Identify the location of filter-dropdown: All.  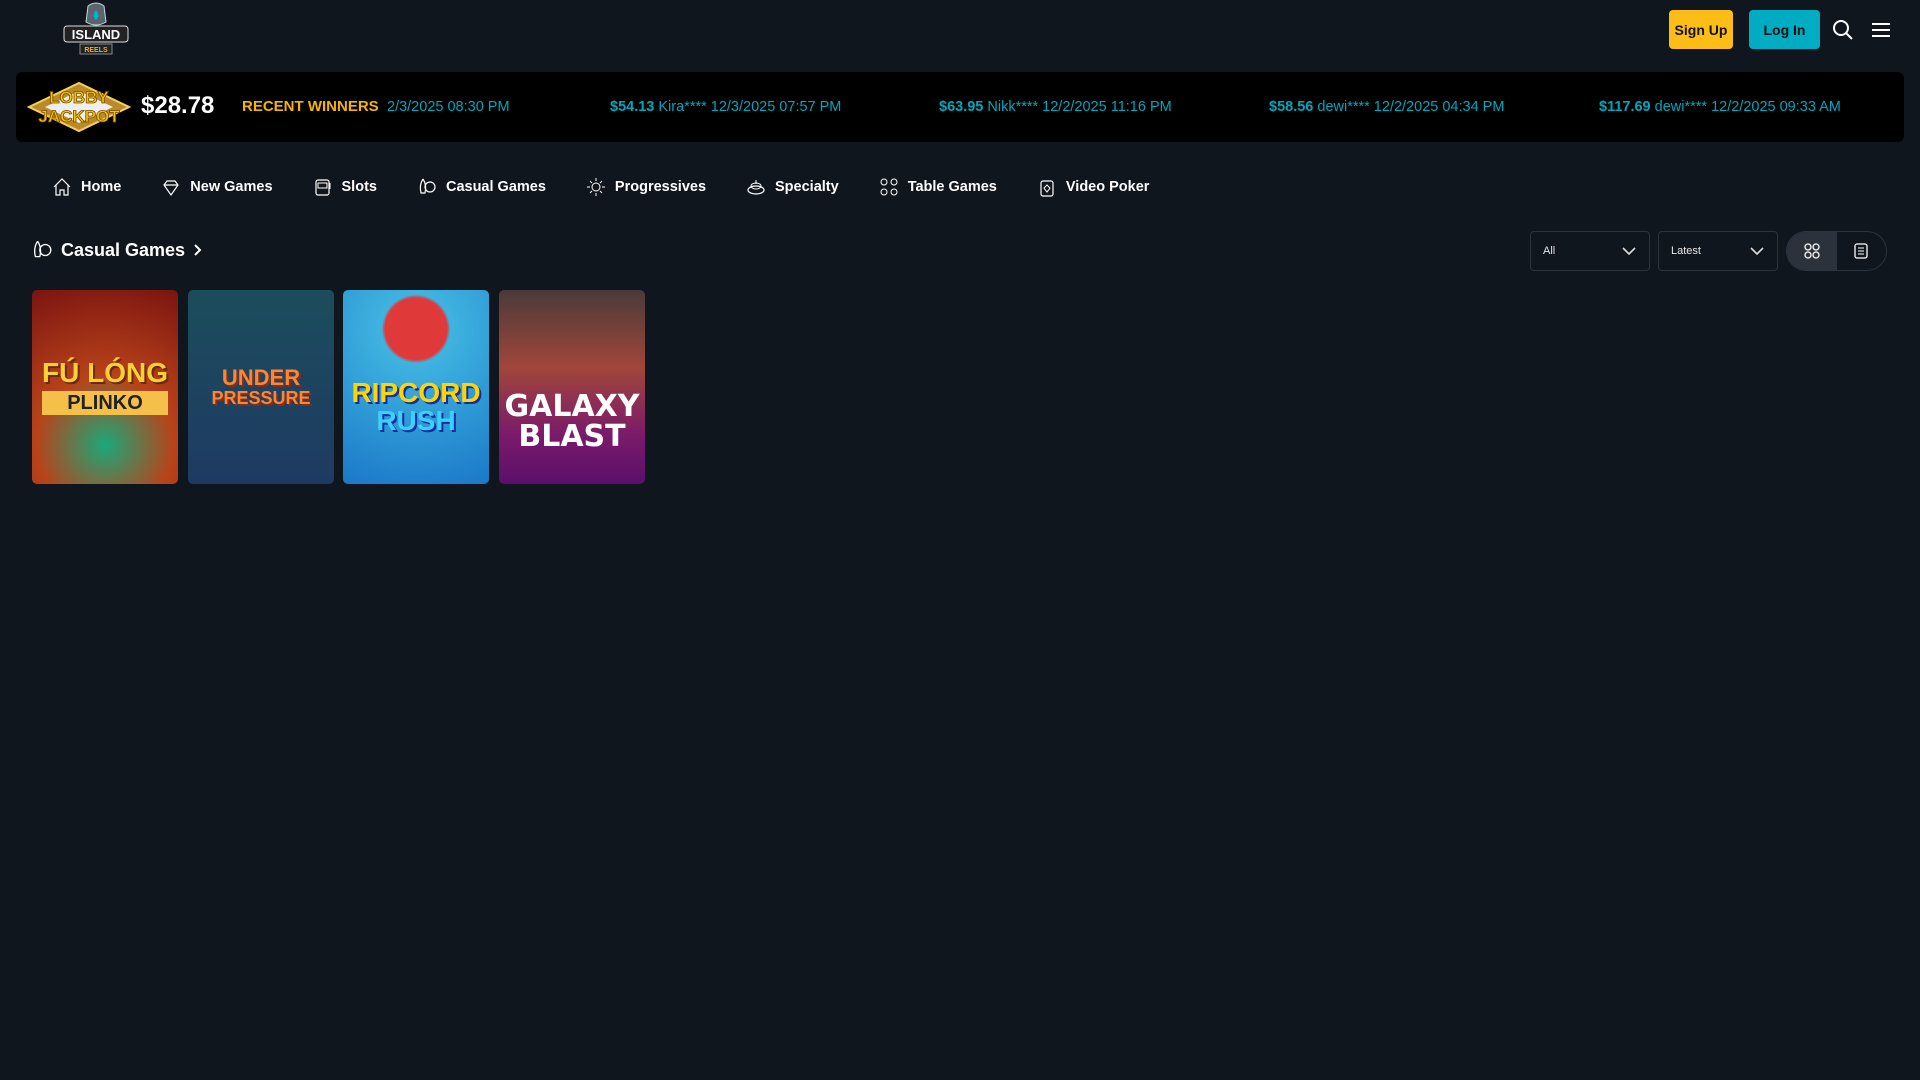
(1590, 251).